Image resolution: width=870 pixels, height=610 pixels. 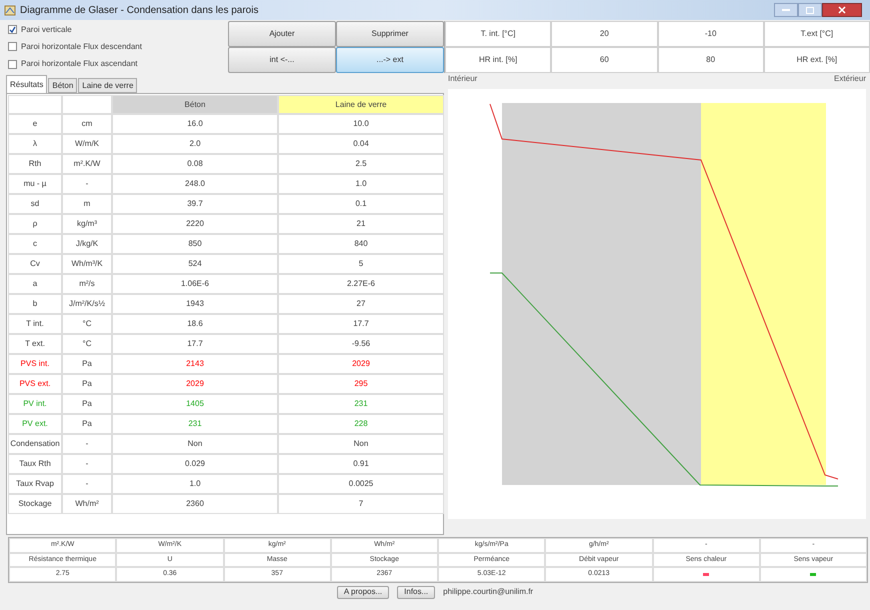 I want to click on maximize-button, so click(x=810, y=10).